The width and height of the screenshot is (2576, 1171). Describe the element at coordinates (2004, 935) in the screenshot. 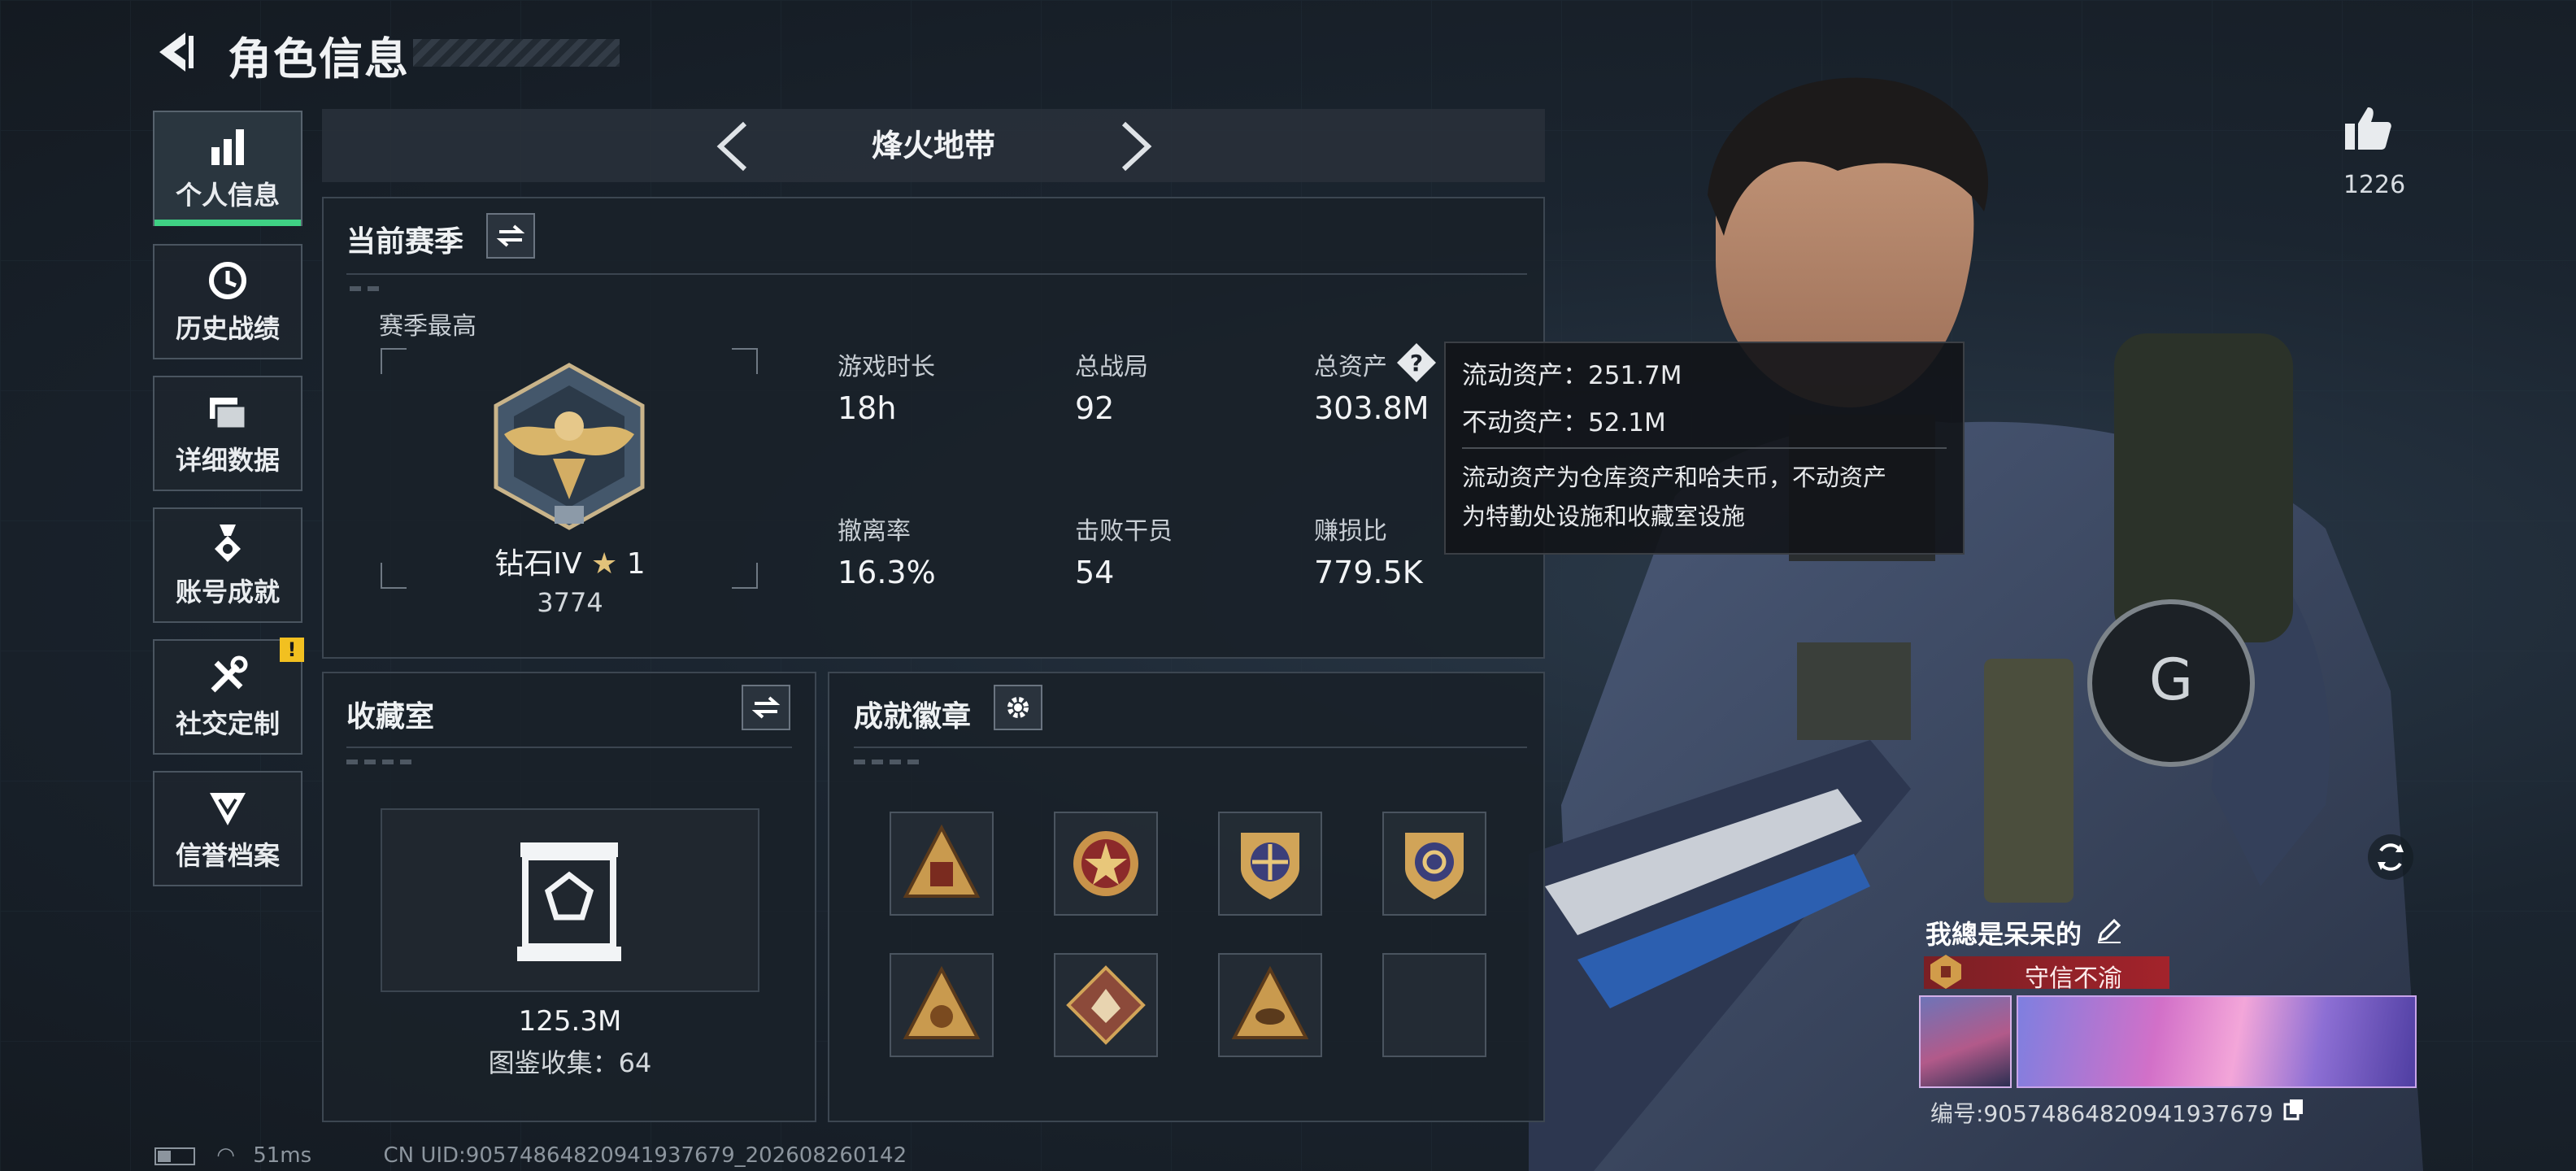

I see `player-name: 我總是呆呆的` at that location.